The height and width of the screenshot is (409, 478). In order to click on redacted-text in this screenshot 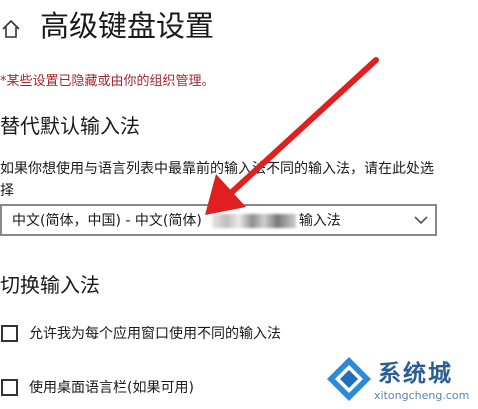, I will do `click(253, 221)`.